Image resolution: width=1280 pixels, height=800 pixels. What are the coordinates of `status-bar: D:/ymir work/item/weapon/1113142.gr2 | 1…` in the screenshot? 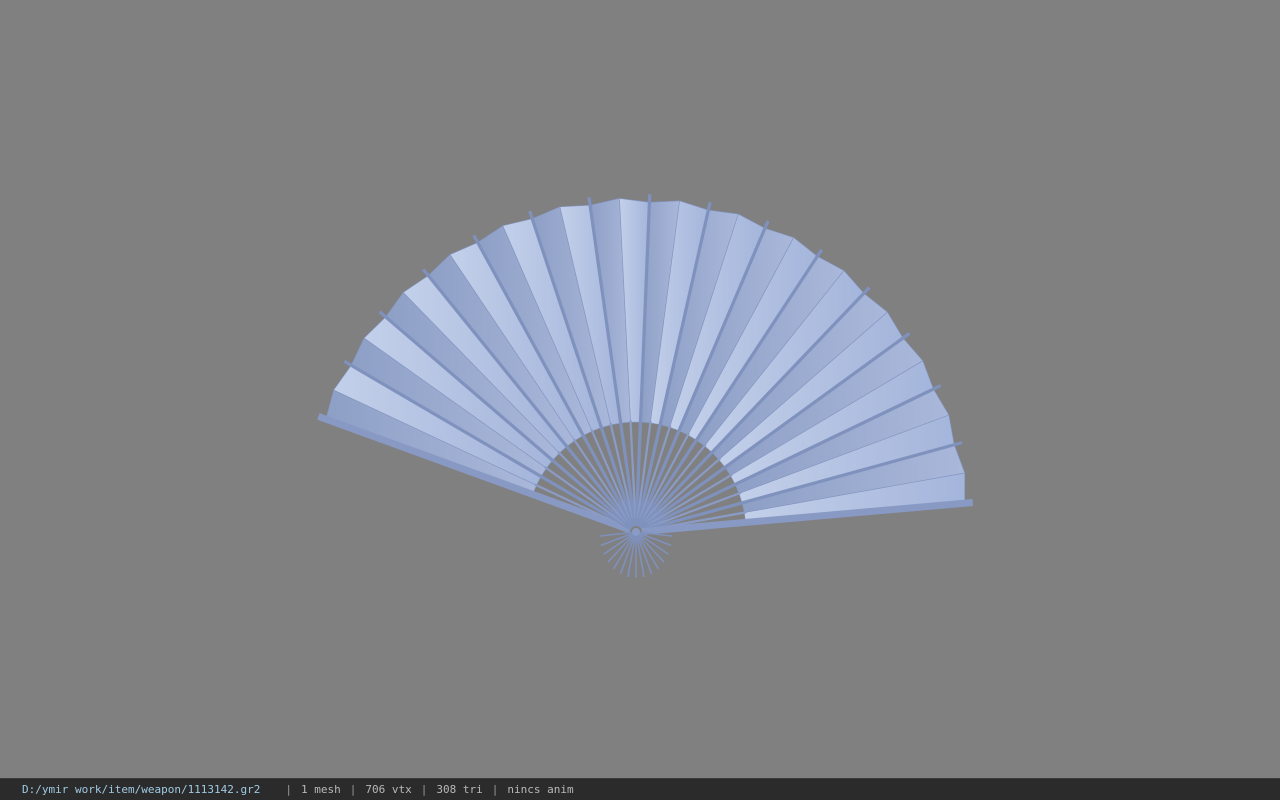 It's located at (640, 789).